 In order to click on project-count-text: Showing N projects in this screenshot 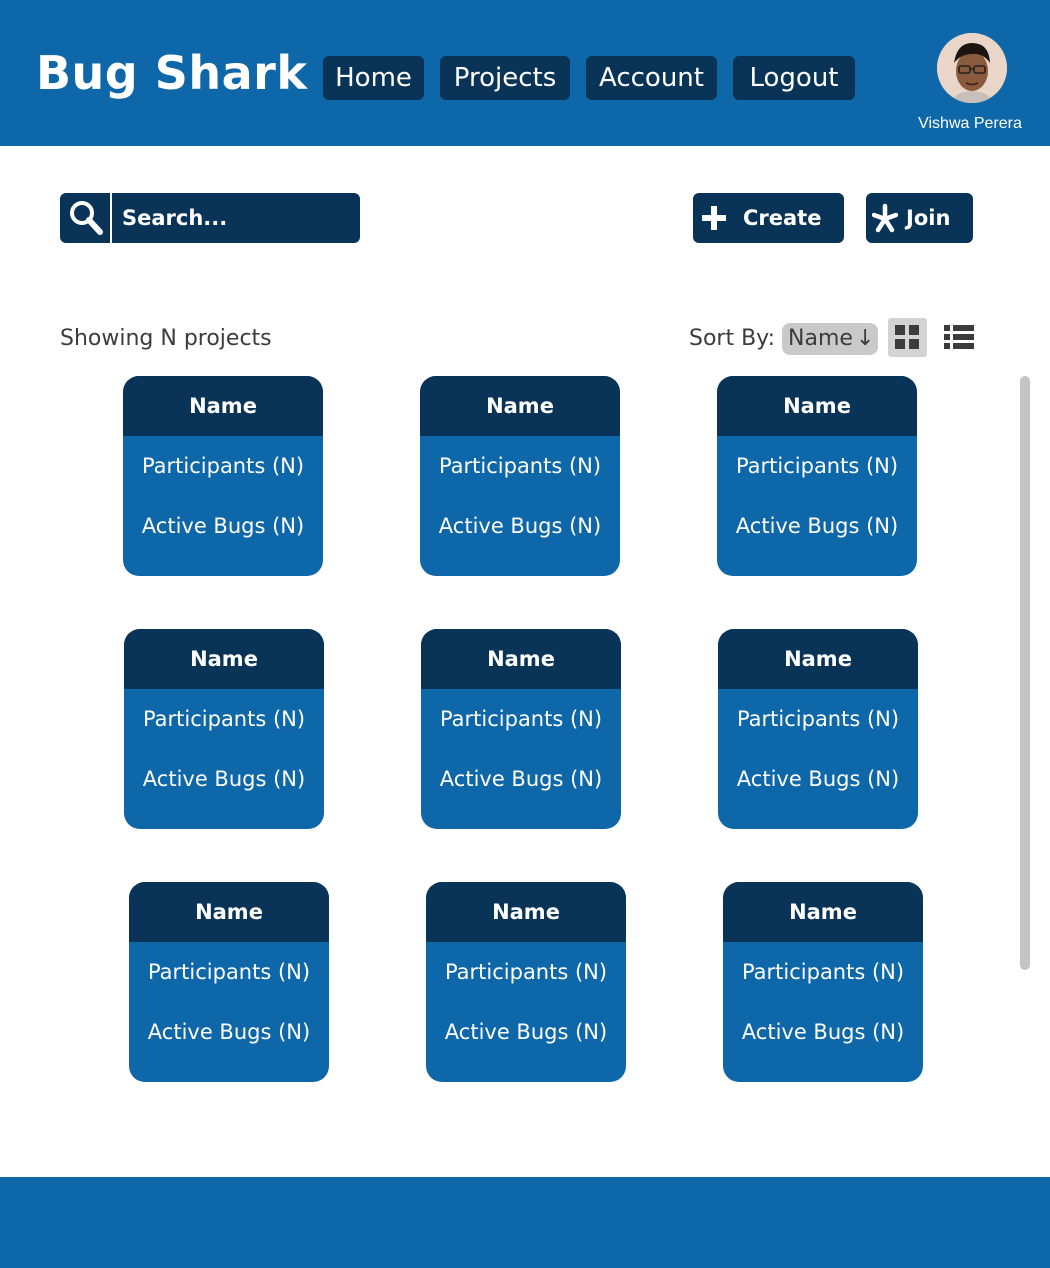, I will do `click(166, 338)`.